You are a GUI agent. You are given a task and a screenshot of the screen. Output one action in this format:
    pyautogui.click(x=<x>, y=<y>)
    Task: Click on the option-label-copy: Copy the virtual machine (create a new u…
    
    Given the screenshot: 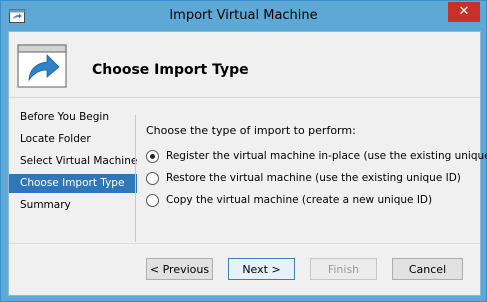 What is the action you would take?
    pyautogui.click(x=299, y=200)
    